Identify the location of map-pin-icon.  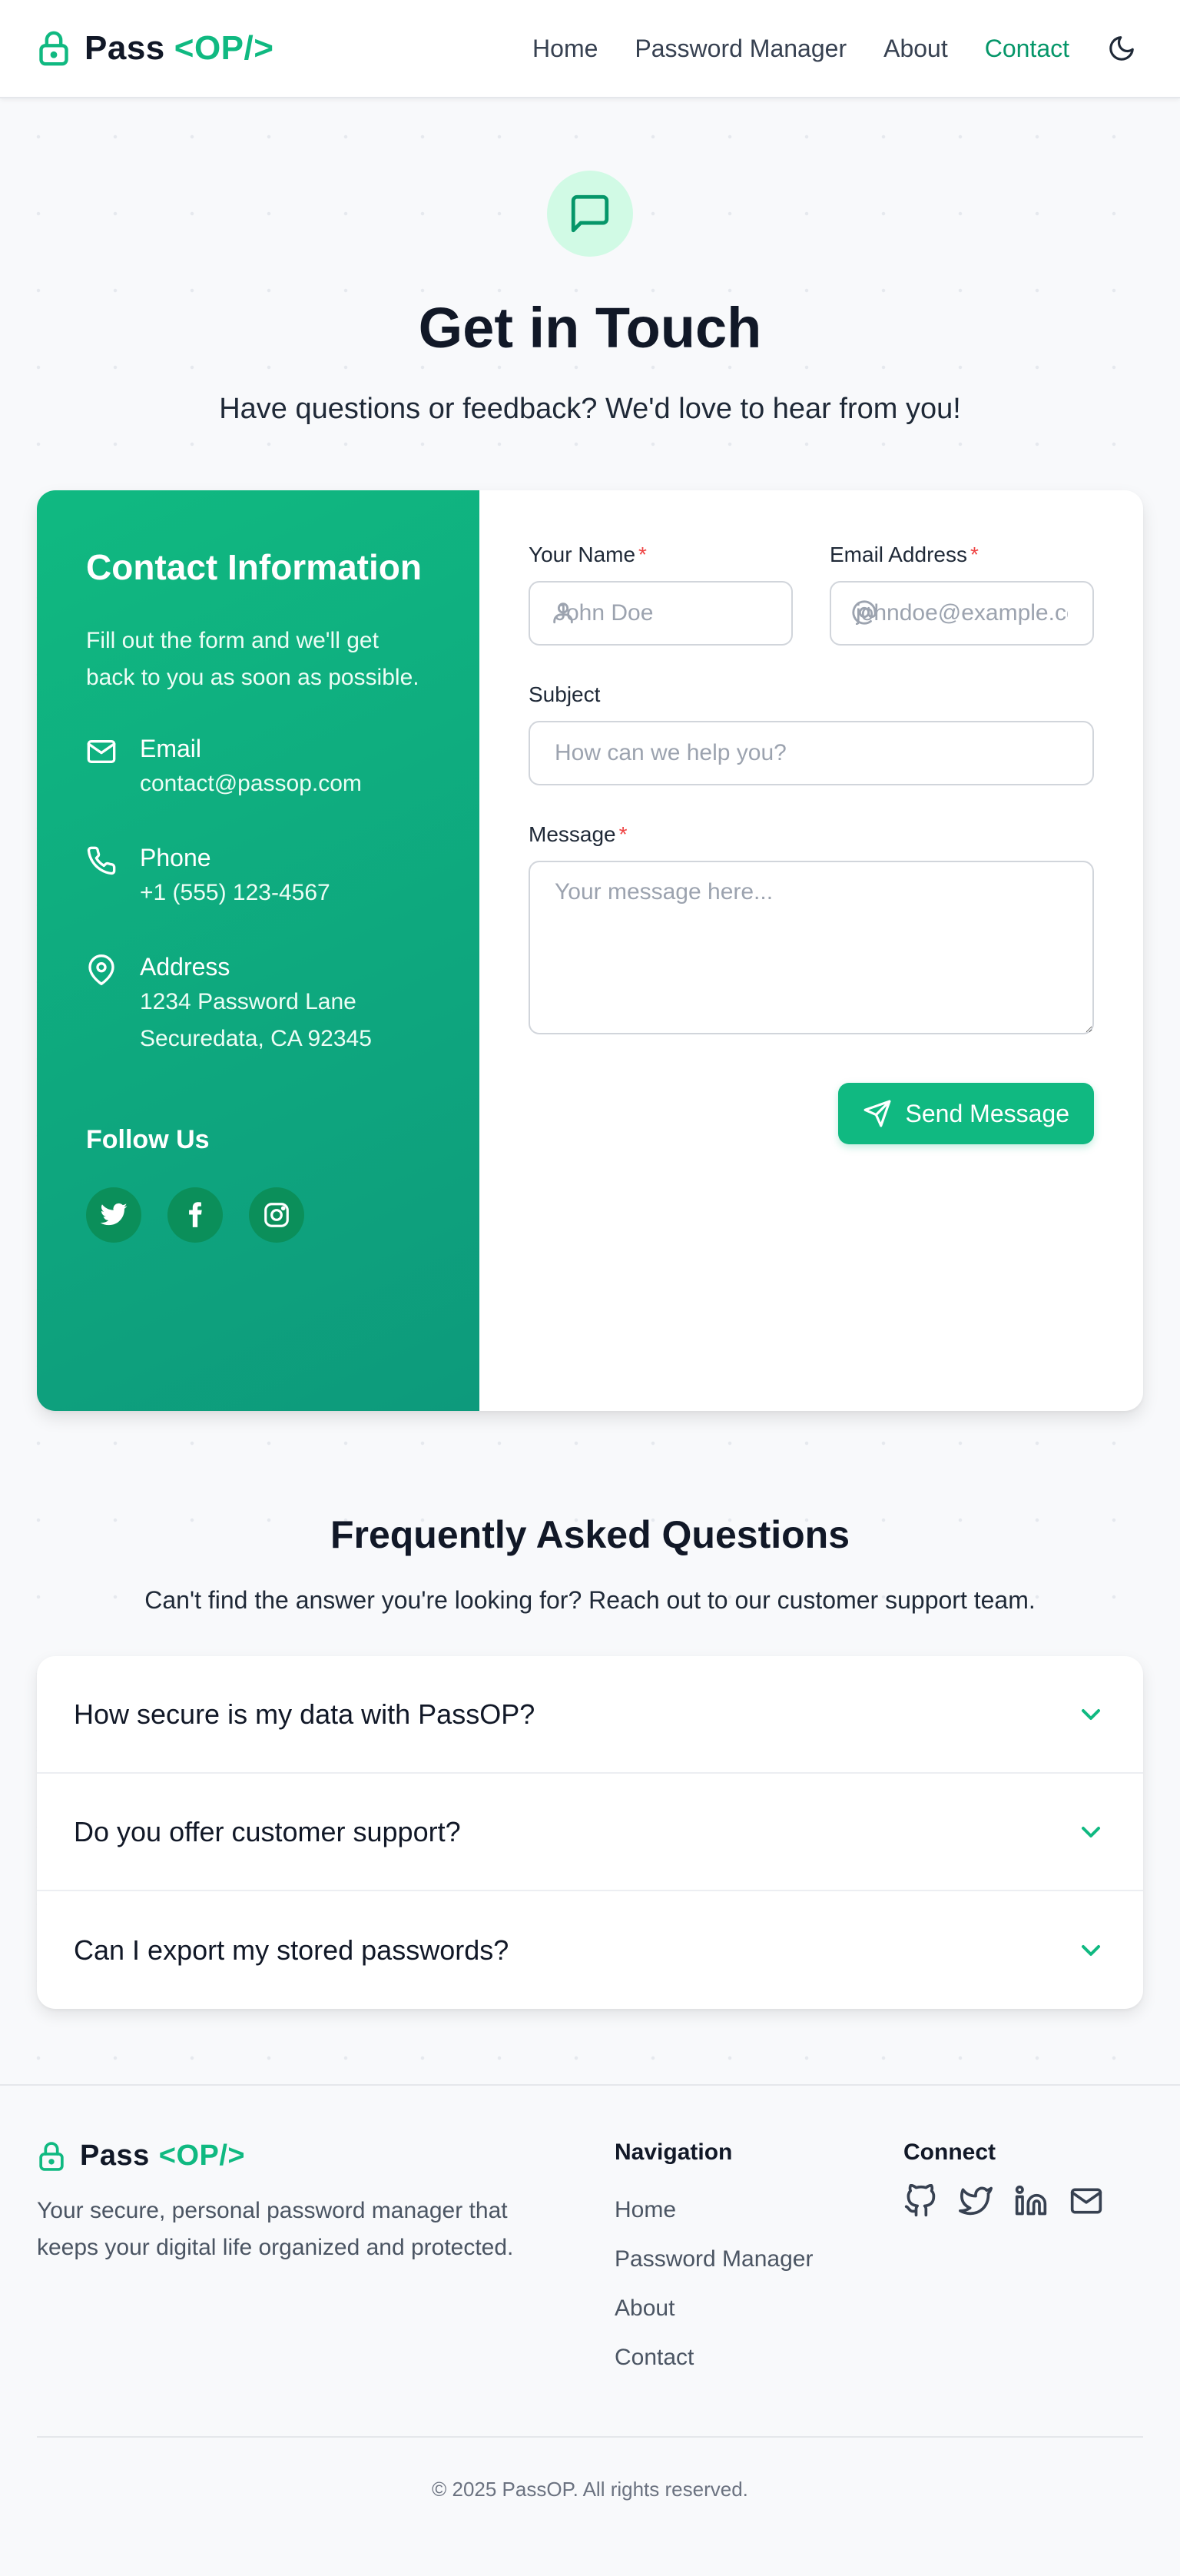
(102, 1003).